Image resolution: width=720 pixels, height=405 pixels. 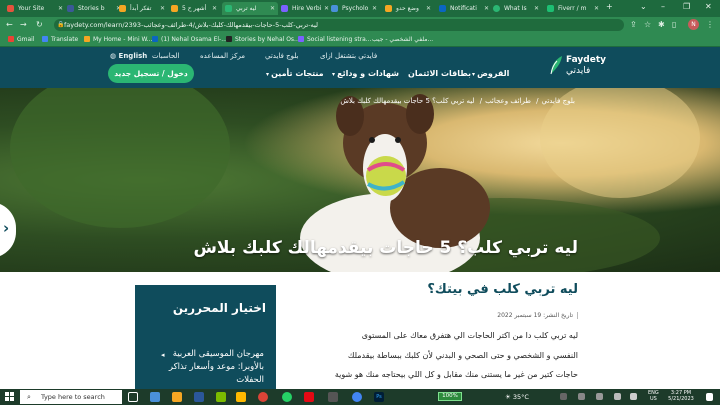 I want to click on link-help-center: مركز المساعده, so click(x=222, y=56).